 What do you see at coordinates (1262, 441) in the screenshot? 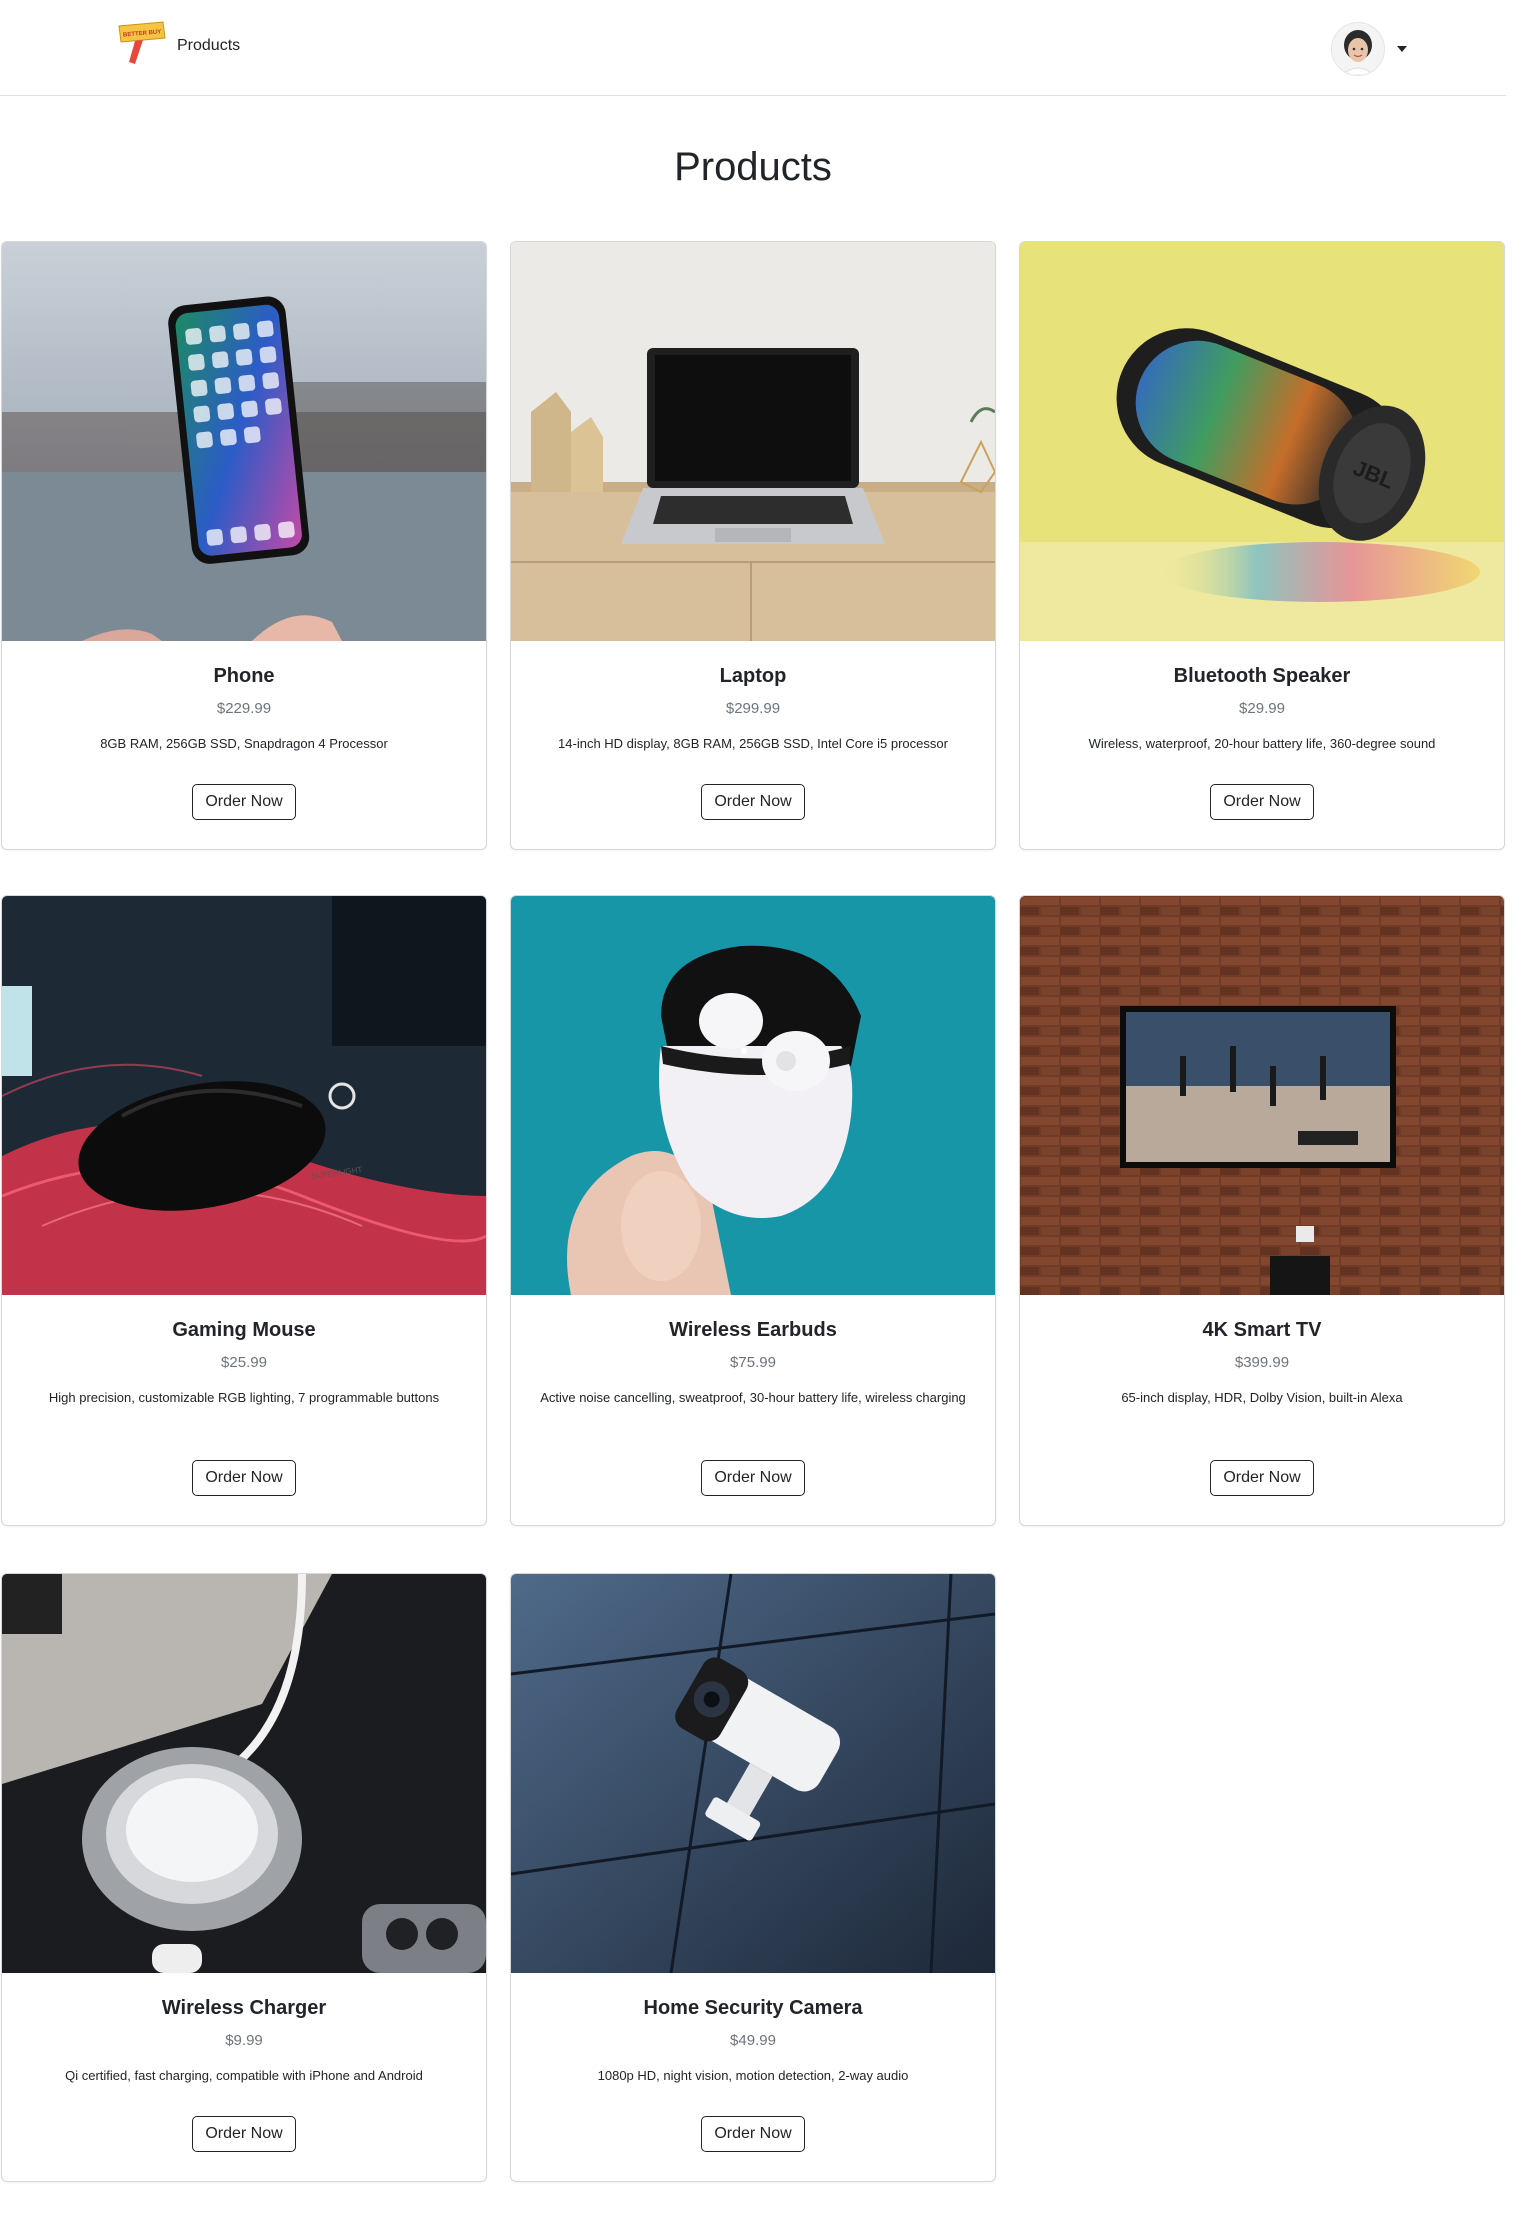
I see `speaker-photo: JBL` at bounding box center [1262, 441].